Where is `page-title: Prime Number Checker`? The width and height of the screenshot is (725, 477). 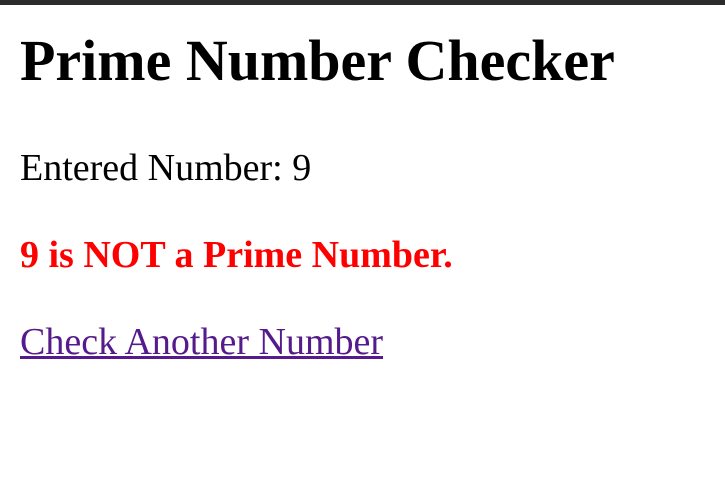
page-title: Prime Number Checker is located at coordinates (317, 60).